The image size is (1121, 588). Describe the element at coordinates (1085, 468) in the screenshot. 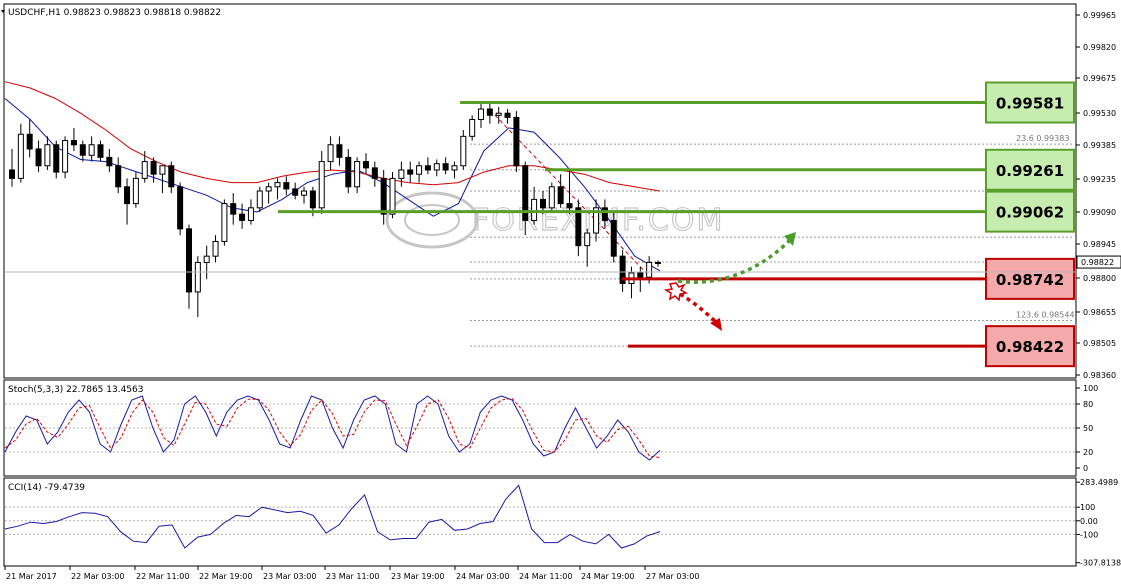

I see `stochastic-tick-label: 0` at that location.